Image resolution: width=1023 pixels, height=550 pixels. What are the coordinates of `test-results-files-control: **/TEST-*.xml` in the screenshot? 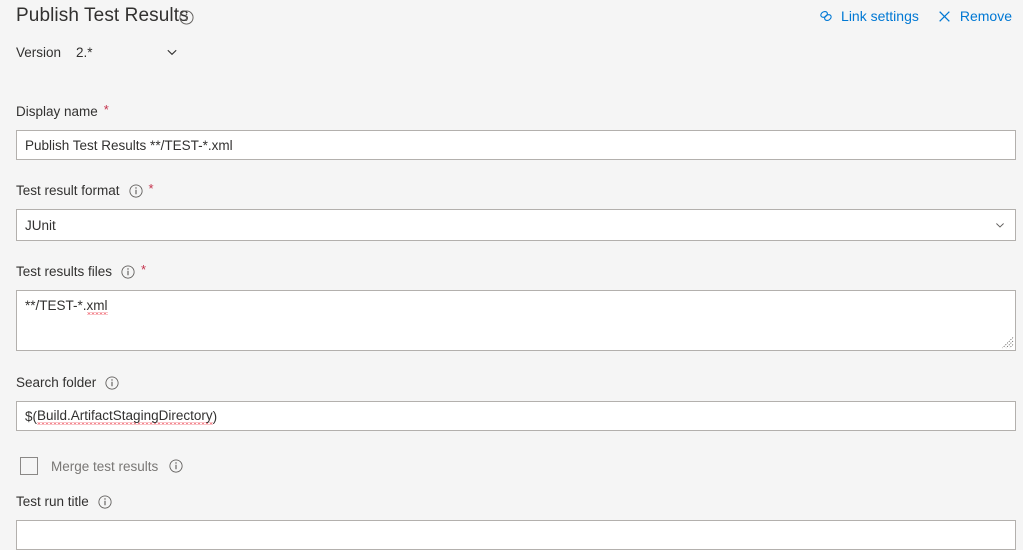 It's located at (511, 320).